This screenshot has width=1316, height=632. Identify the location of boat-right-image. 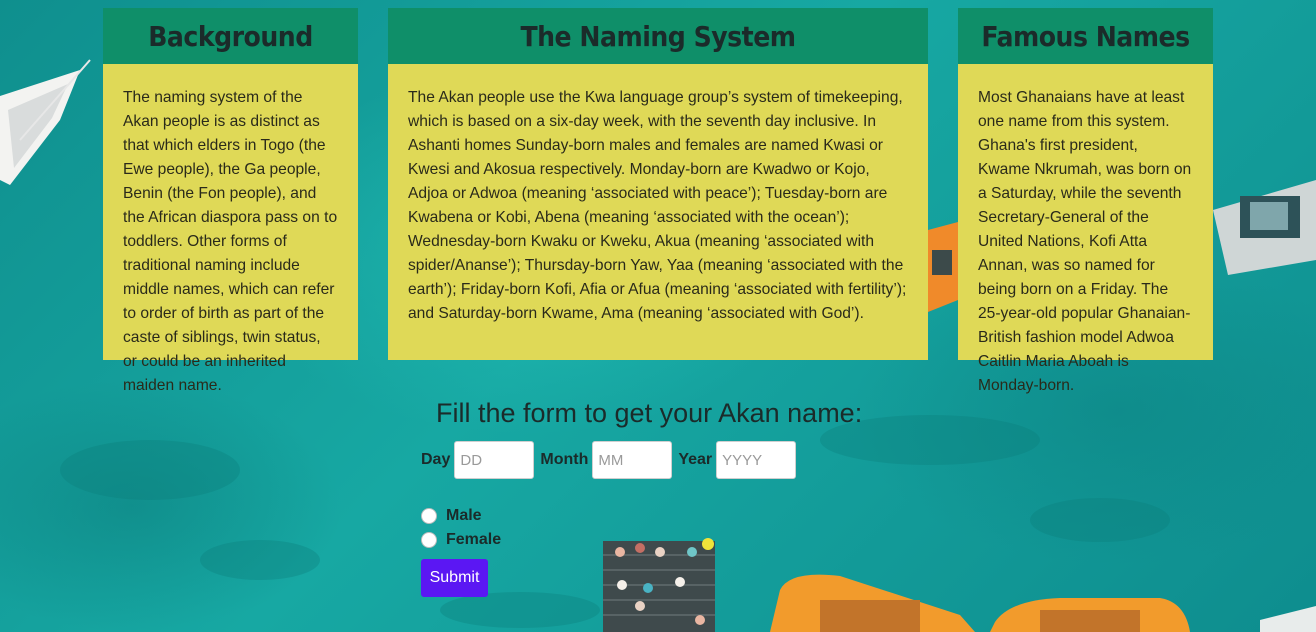
(1264, 227).